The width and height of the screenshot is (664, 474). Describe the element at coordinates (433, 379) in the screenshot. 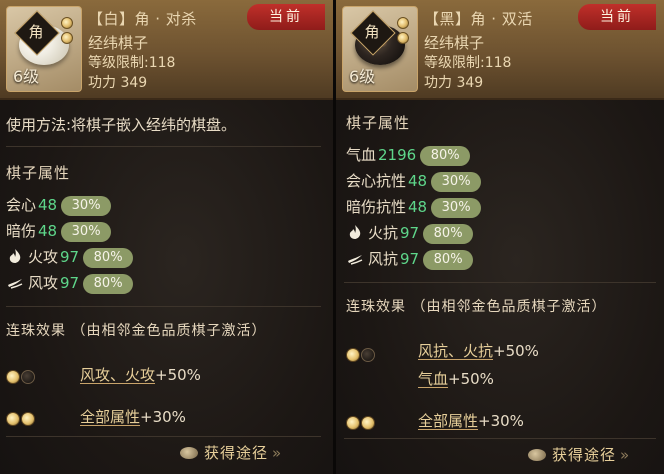

I see `combo-link: 气血` at that location.